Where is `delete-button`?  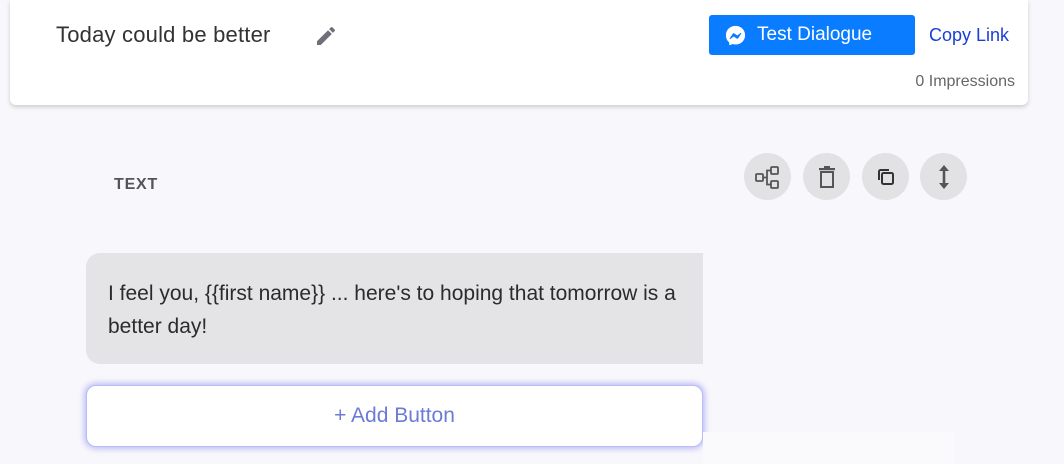
delete-button is located at coordinates (826, 176).